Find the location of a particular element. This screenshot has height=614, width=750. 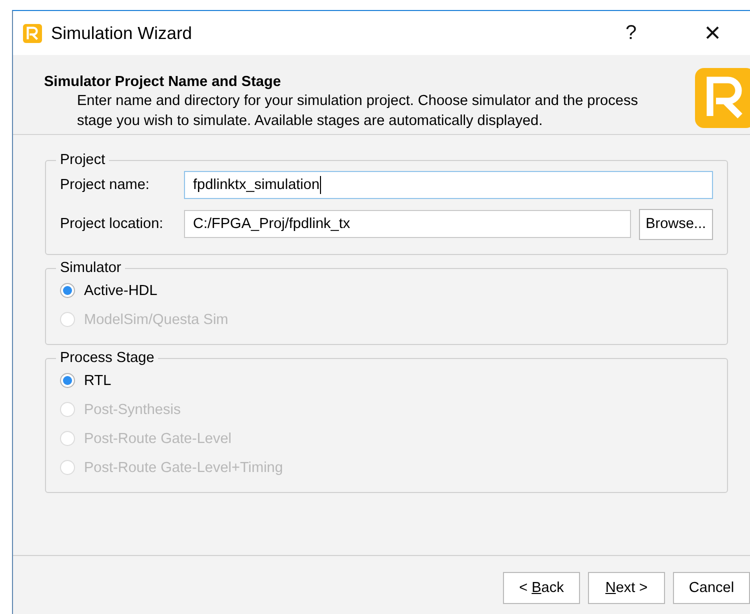

app-logo-icon is located at coordinates (32, 33).